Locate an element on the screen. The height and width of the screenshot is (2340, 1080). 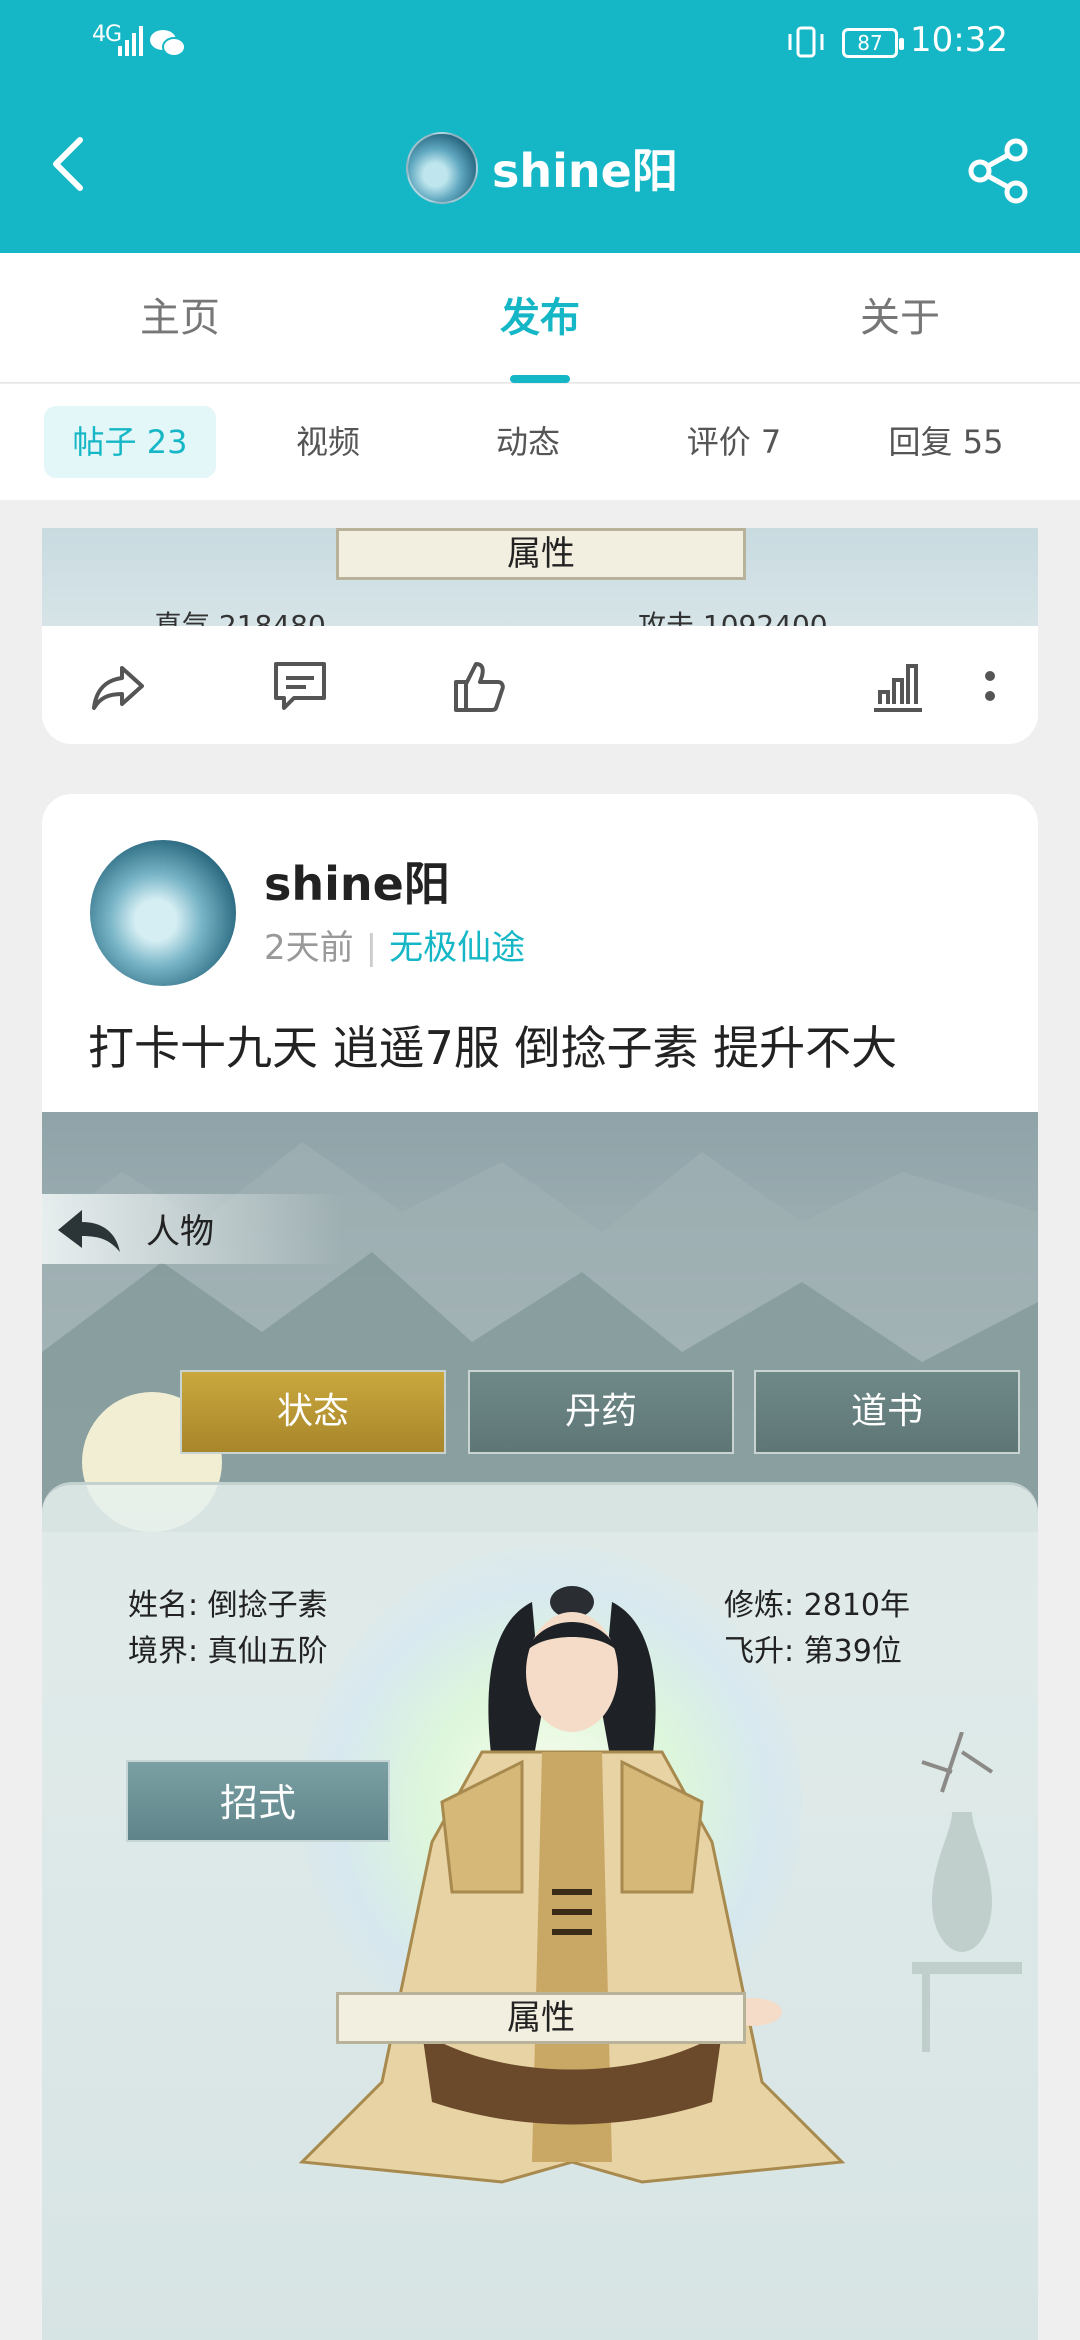
subtab-videos: 视频 is located at coordinates (328, 442).